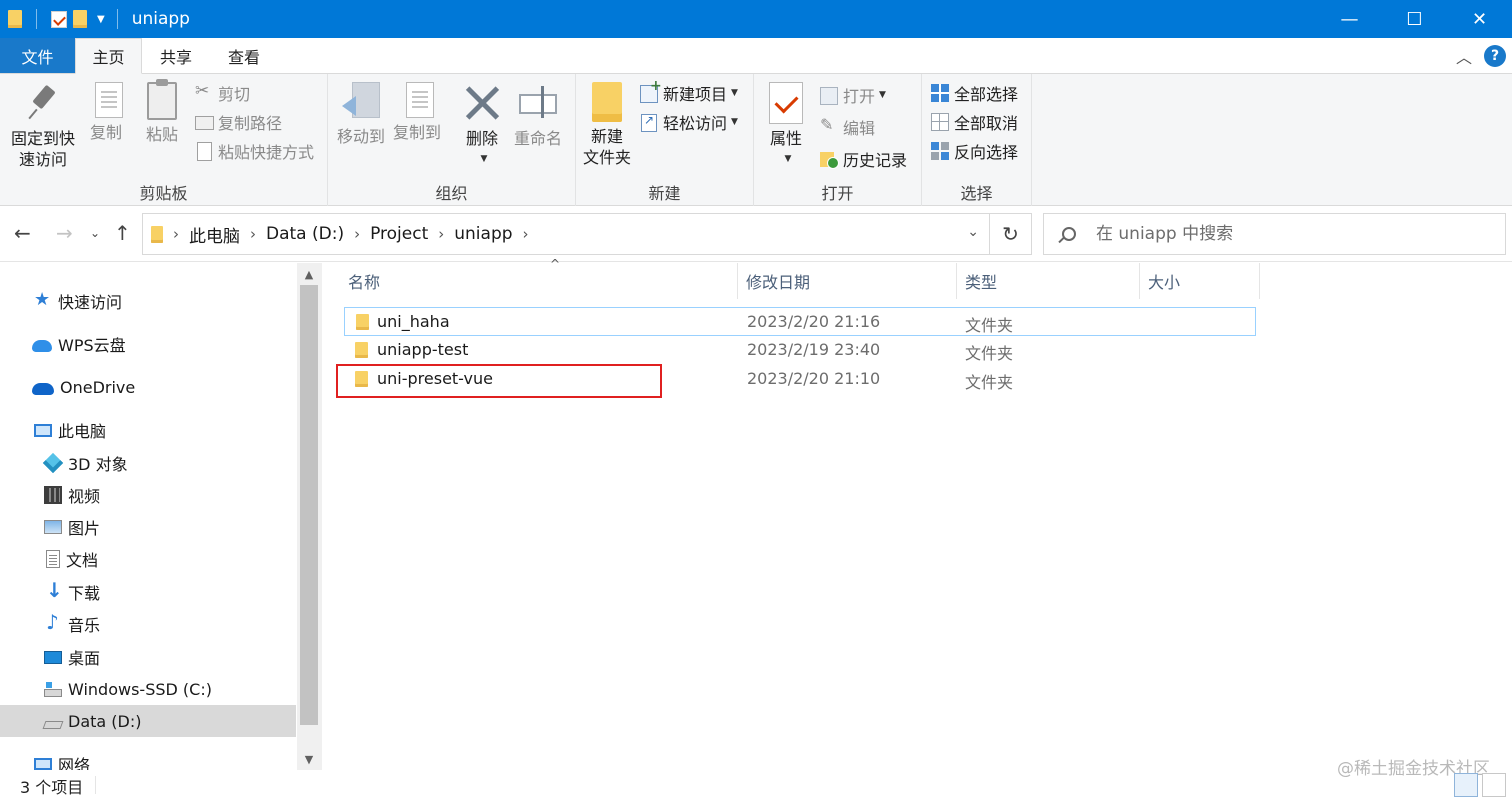 The height and width of the screenshot is (800, 1512). I want to click on edit-button: 编辑, so click(847, 127).